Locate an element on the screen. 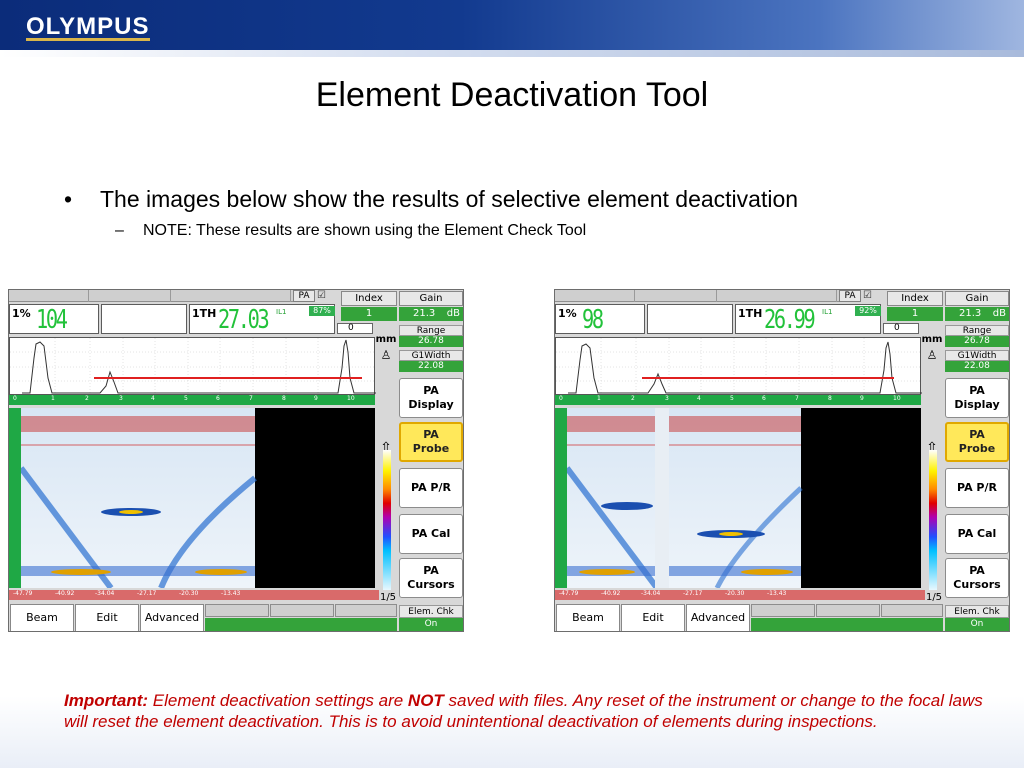 The width and height of the screenshot is (1024, 768). amplitude-value: 98 is located at coordinates (593, 320).